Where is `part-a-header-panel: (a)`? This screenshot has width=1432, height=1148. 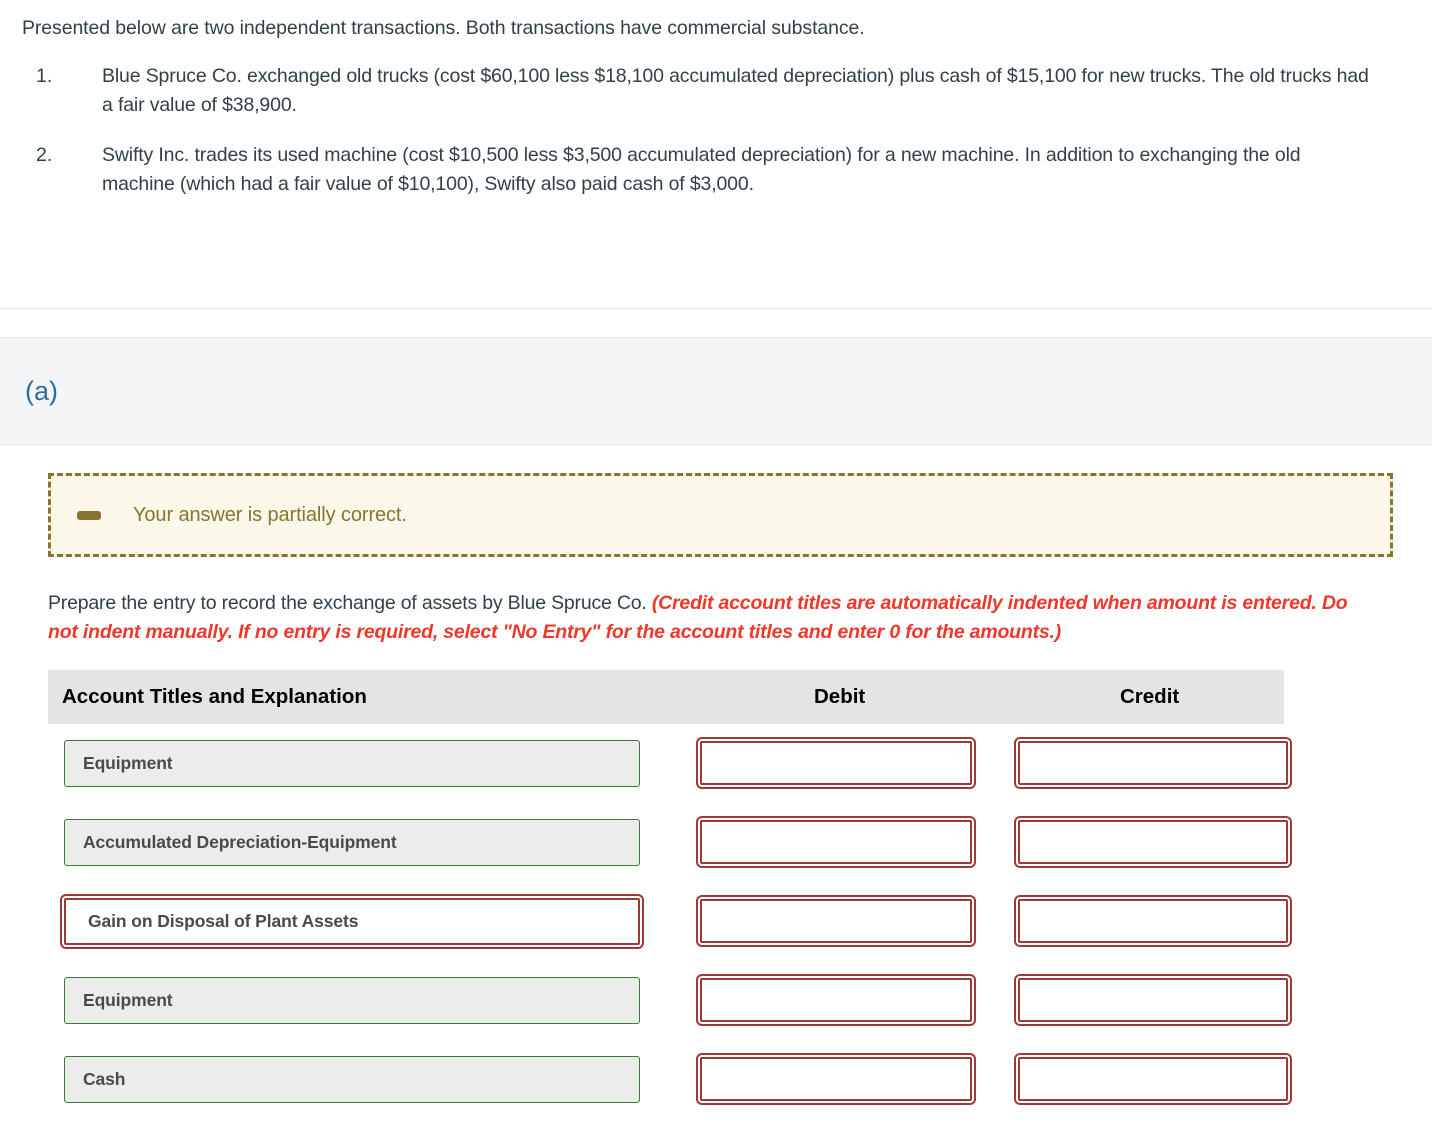 part-a-header-panel: (a) is located at coordinates (716, 391).